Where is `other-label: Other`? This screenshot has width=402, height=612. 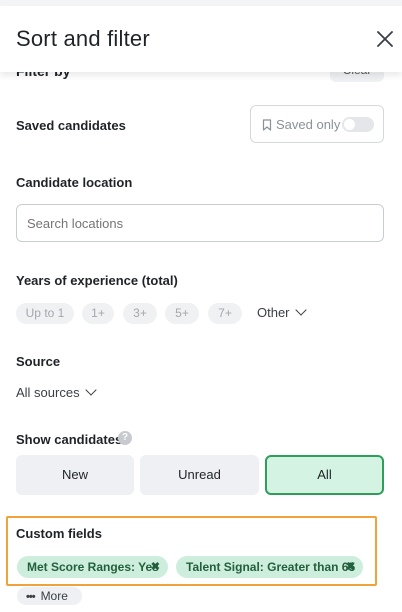
other-label: Other is located at coordinates (273, 312).